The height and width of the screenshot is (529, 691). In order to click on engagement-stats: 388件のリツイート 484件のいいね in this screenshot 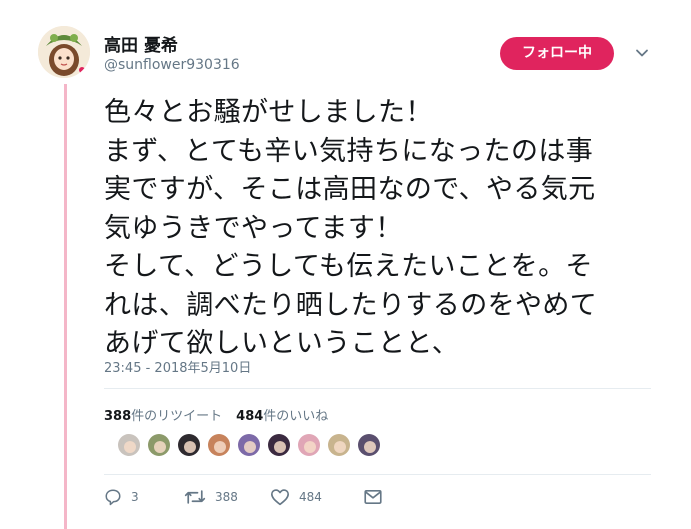, I will do `click(216, 414)`.